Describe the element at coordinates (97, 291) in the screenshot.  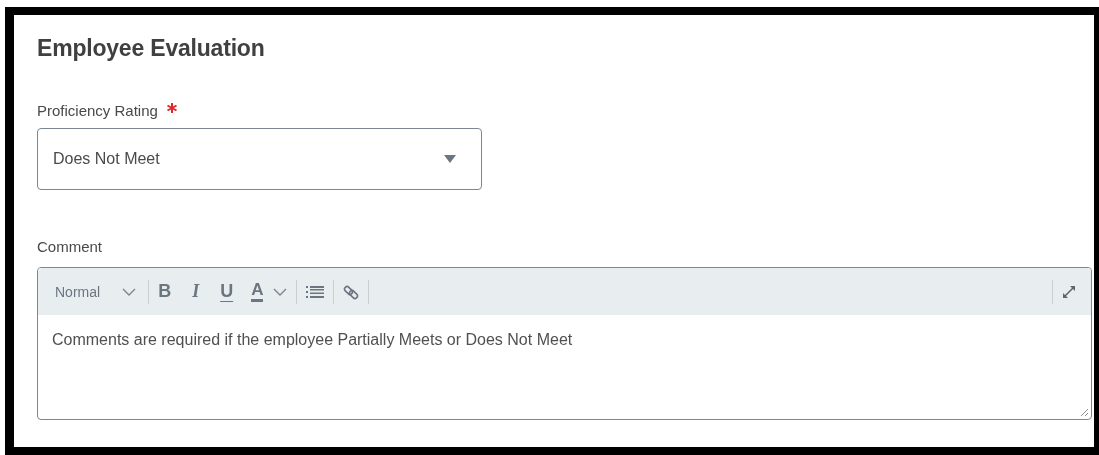
I see `style-dropdown: Normal` at that location.